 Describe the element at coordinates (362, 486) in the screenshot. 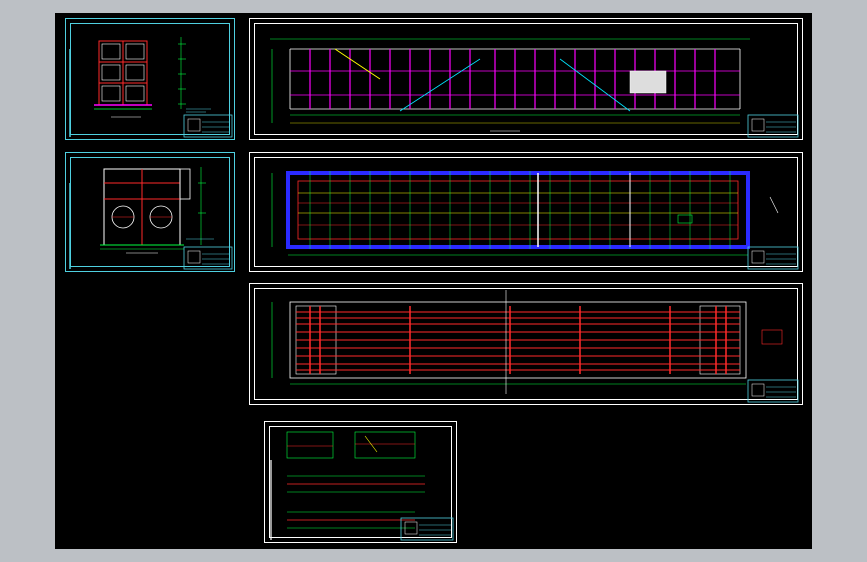

I see `details-drawing` at that location.